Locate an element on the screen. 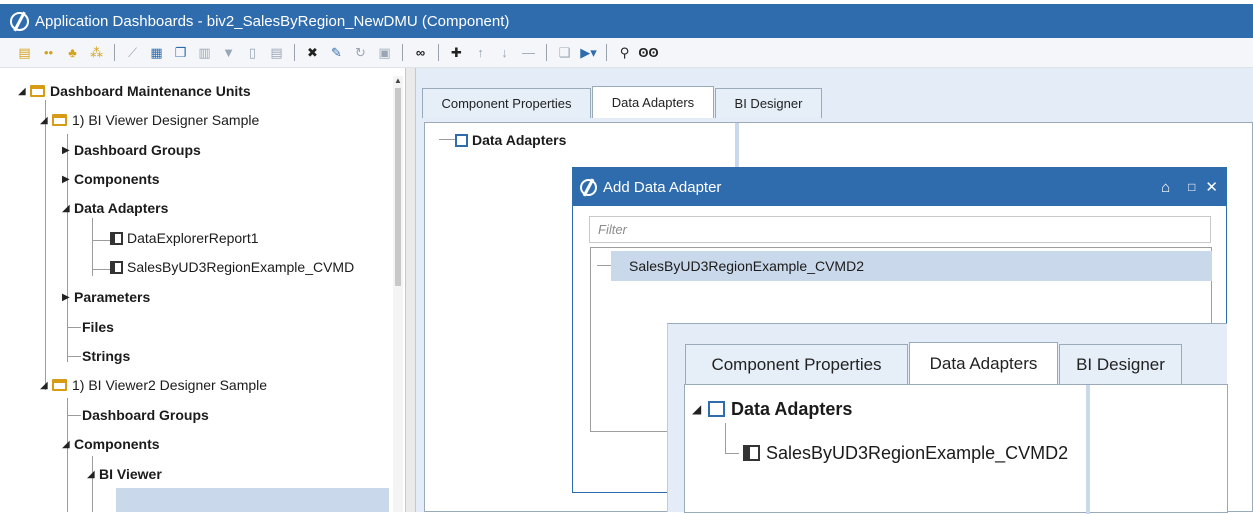  zoom-data-adapters-root: ◢ Data Adapters is located at coordinates (772, 409).